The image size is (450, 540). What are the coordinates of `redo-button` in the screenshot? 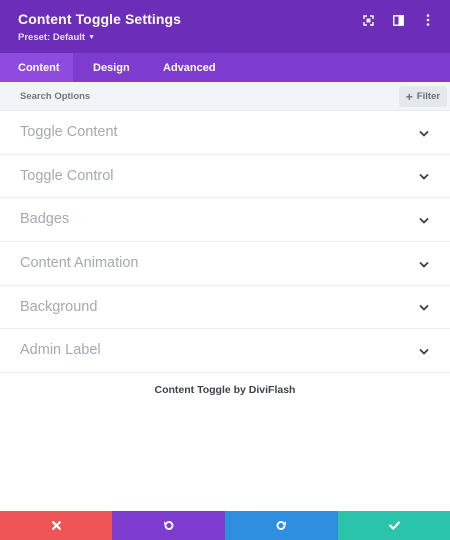 It's located at (281, 525).